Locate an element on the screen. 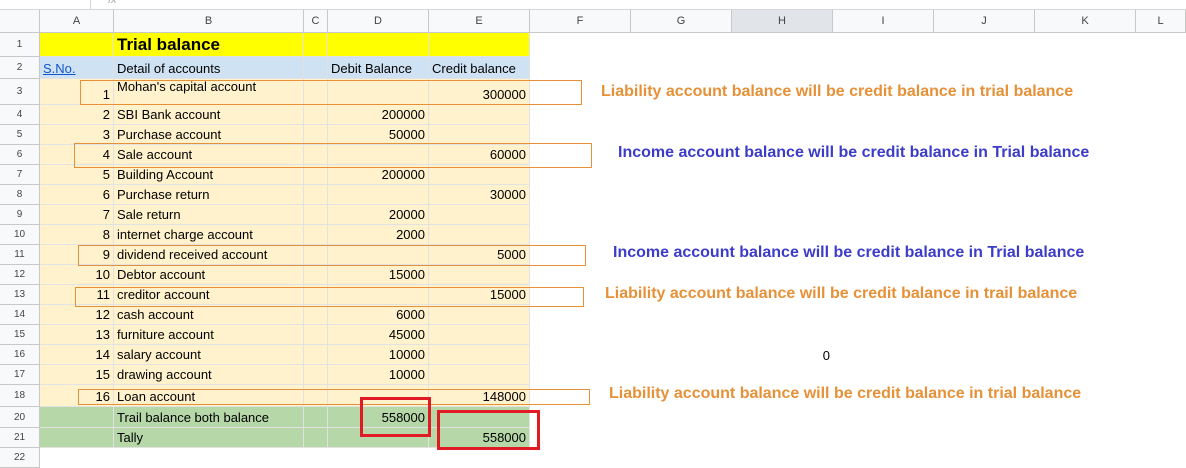  row-header: 6 is located at coordinates (20, 155).